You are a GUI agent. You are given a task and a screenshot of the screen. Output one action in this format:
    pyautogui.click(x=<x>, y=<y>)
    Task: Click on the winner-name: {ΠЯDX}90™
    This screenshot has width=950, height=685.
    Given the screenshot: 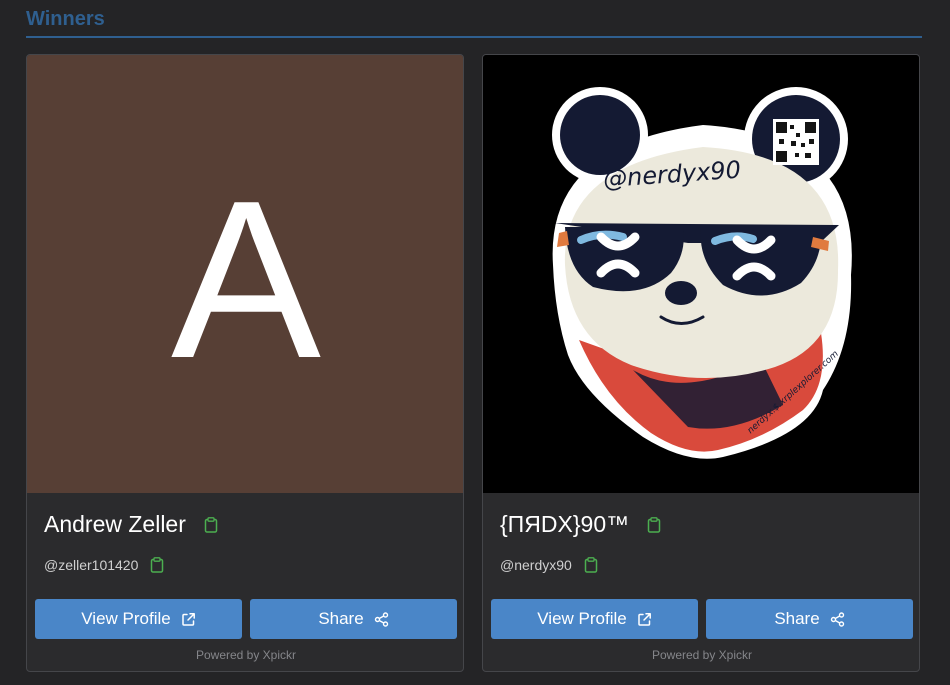 What is the action you would take?
    pyautogui.click(x=565, y=524)
    